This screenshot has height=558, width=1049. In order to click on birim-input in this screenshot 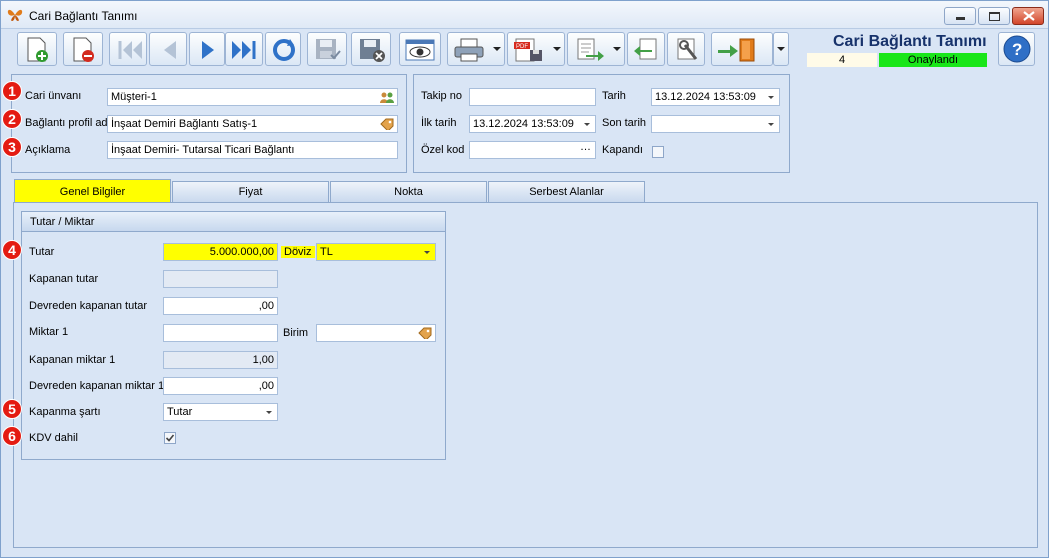, I will do `click(376, 333)`.